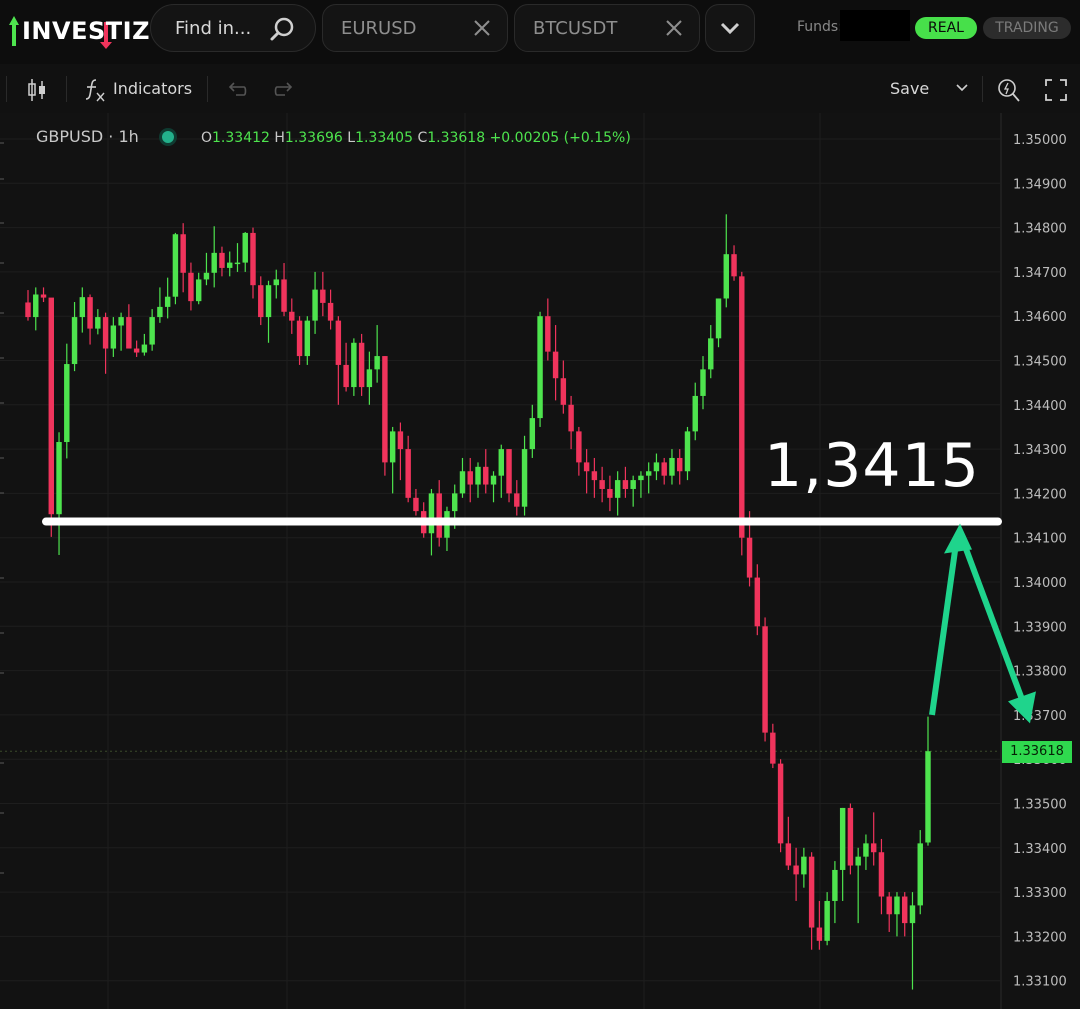  Describe the element at coordinates (1040, 539) in the screenshot. I see `price-tick-label: 1.34100` at that location.